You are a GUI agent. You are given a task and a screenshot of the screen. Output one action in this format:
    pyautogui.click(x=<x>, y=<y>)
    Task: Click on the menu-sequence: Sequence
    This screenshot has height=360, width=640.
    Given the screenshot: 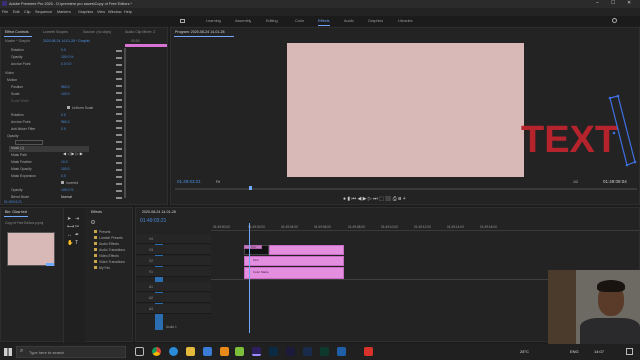 What is the action you would take?
    pyautogui.click(x=43, y=12)
    